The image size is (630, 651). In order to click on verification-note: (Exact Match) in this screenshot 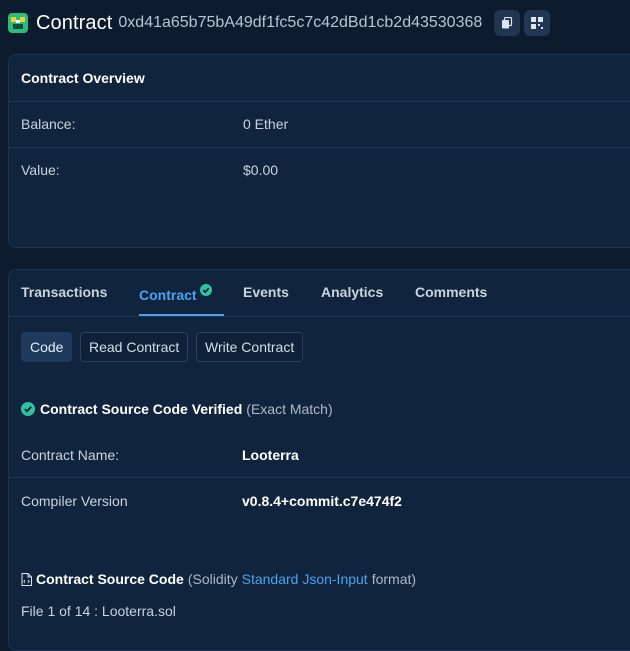, I will do `click(289, 409)`.